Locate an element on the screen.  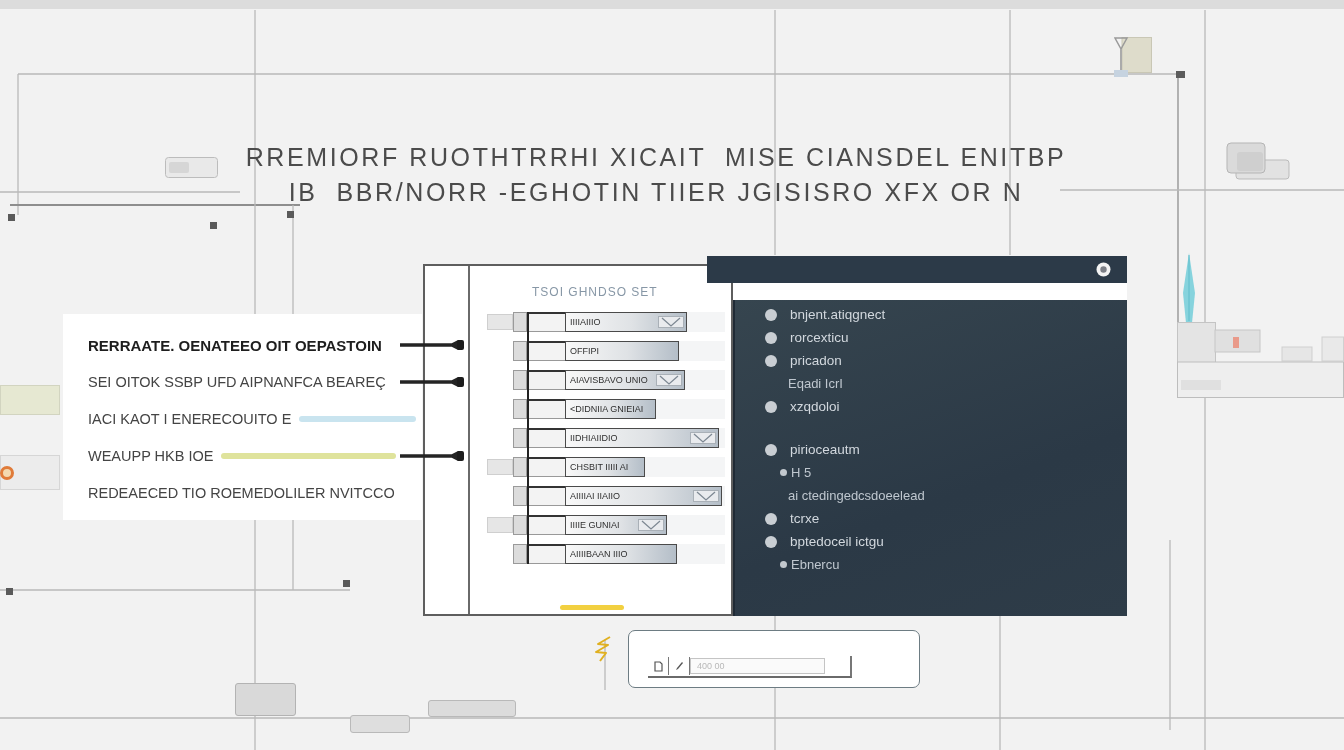
bar-label: CHSBIT IIIII AI is located at coordinates (599, 467).